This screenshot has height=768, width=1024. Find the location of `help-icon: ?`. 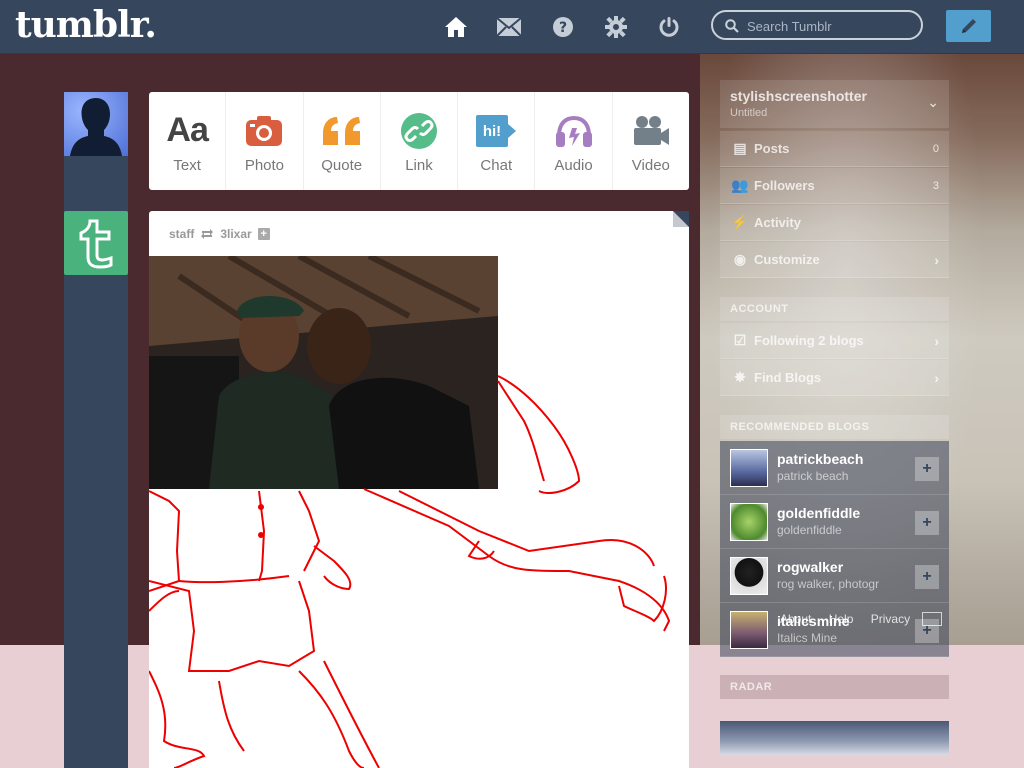

help-icon: ? is located at coordinates (563, 27).